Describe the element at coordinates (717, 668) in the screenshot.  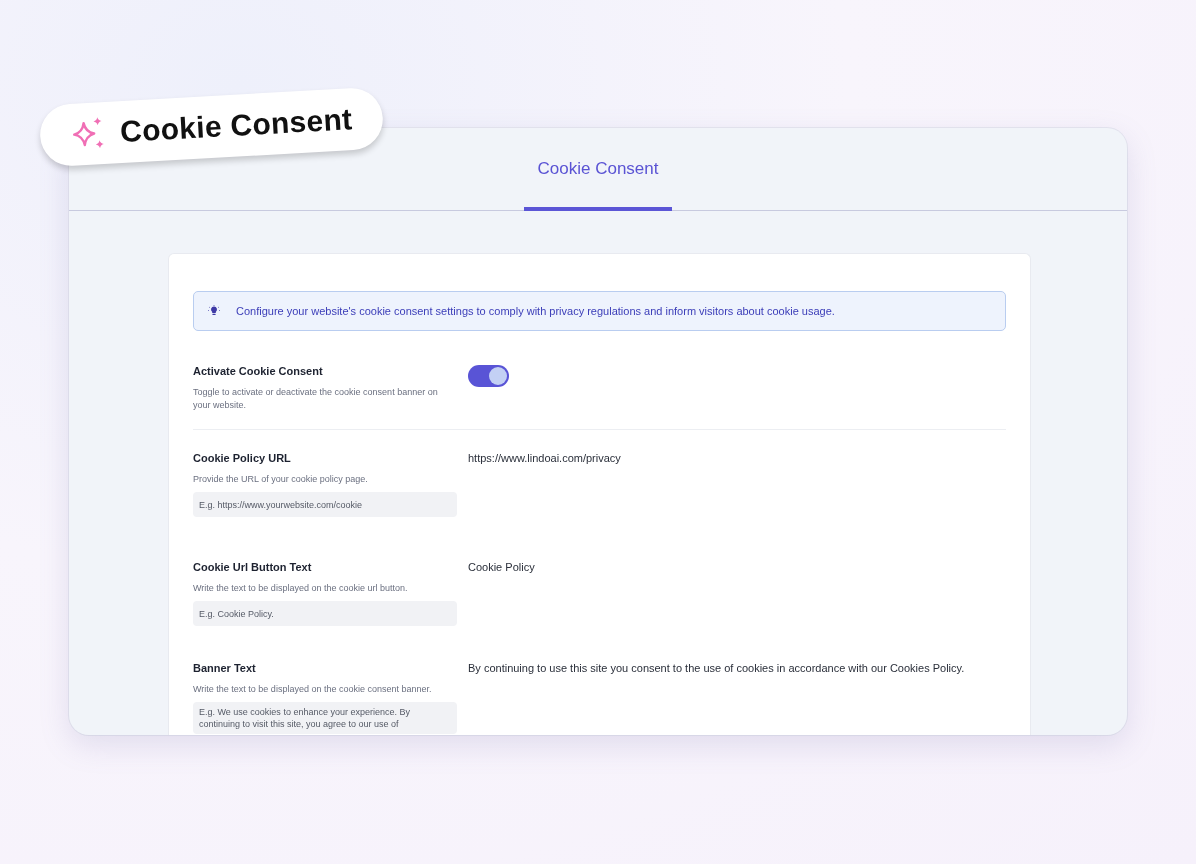
I see `current-value: By continuing to use this site you consent to the use of cookies in accordance with our Cookies Policy.` at that location.